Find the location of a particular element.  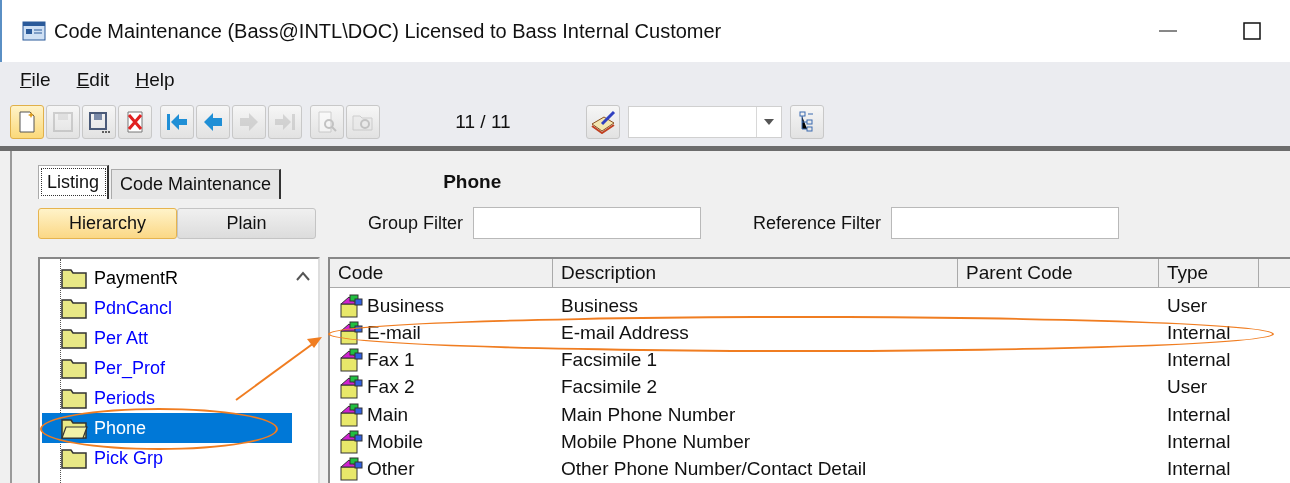

record-counter: 11 / 11 is located at coordinates (483, 122).